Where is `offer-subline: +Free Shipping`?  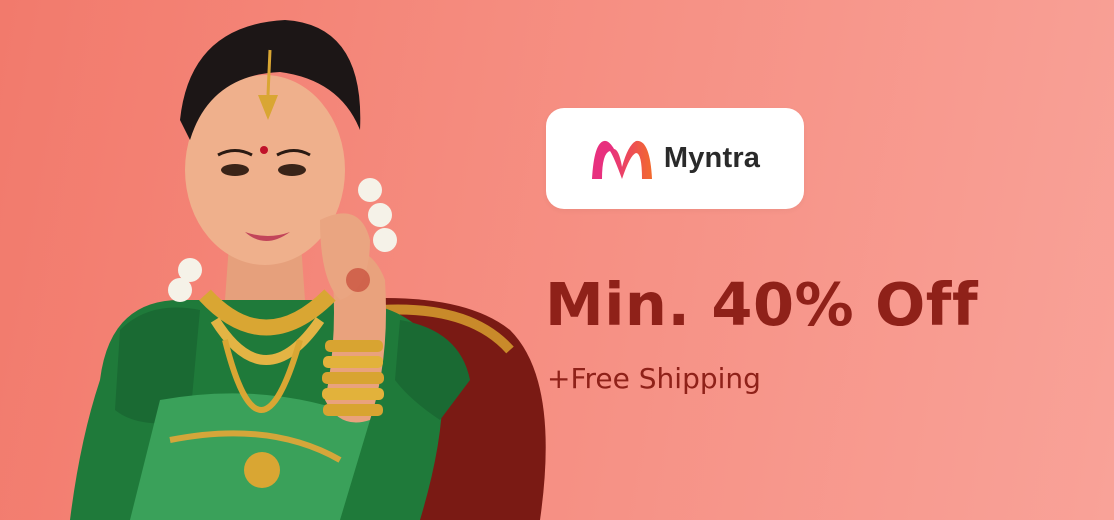 offer-subline: +Free Shipping is located at coordinates (654, 378).